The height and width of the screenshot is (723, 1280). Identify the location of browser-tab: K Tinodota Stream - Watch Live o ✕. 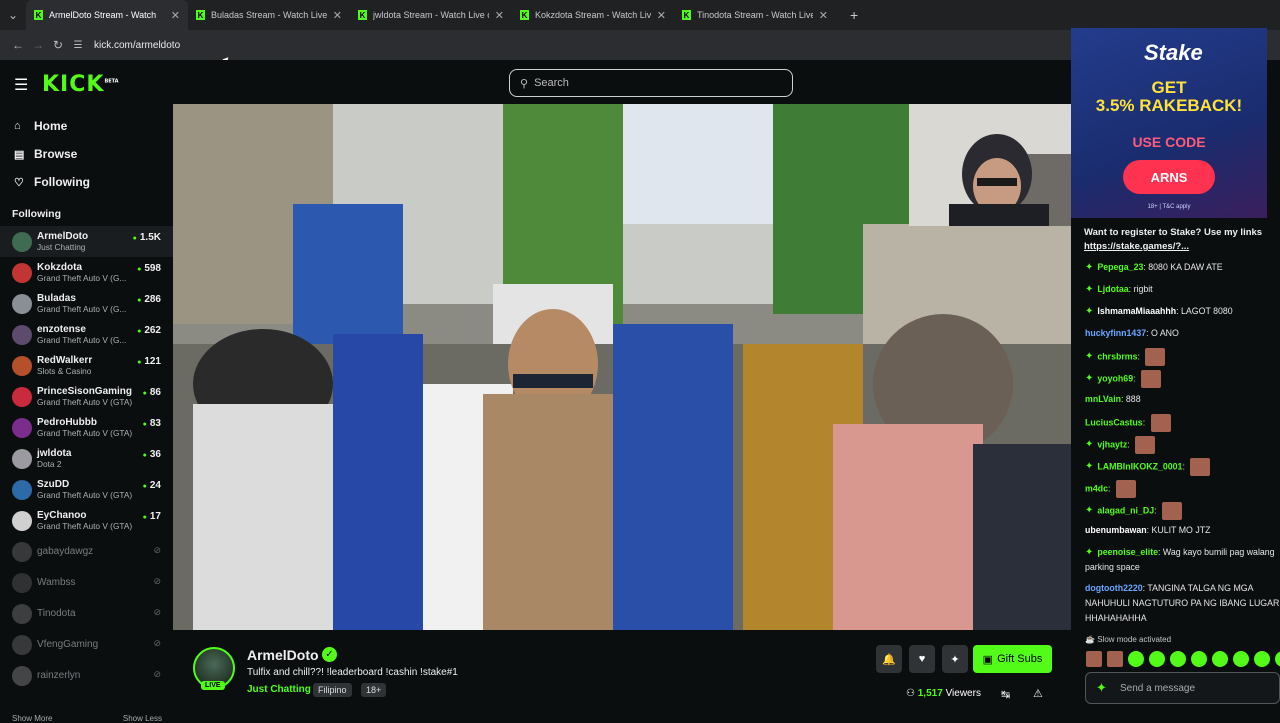
(755, 15).